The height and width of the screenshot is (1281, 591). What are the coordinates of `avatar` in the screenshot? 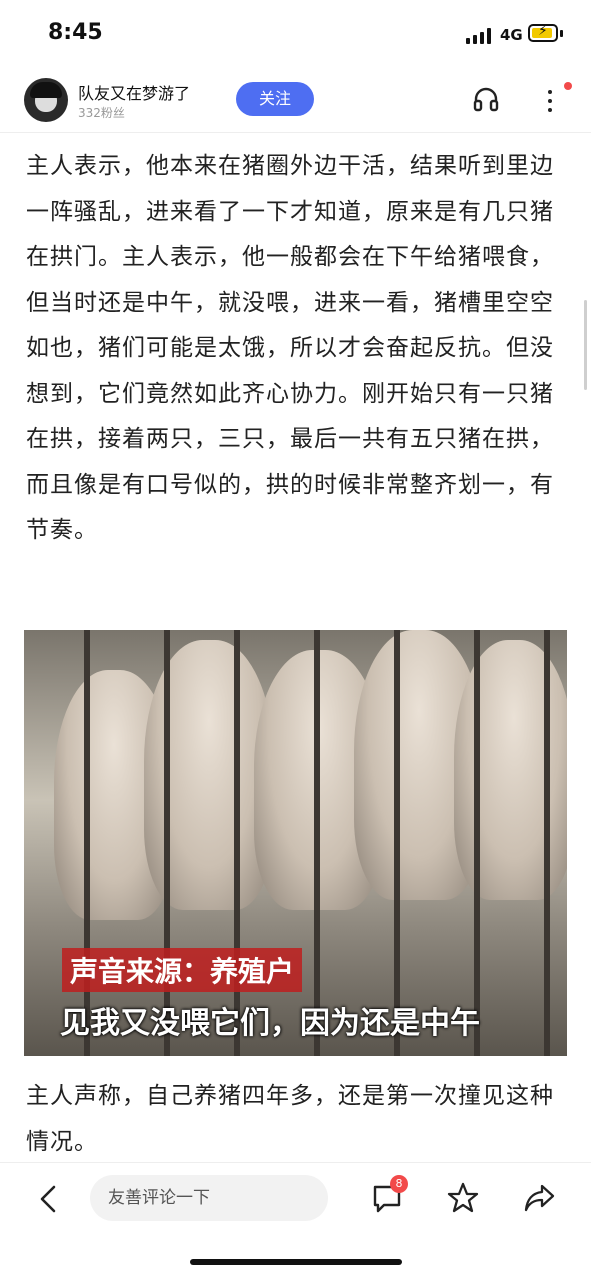 It's located at (46, 100).